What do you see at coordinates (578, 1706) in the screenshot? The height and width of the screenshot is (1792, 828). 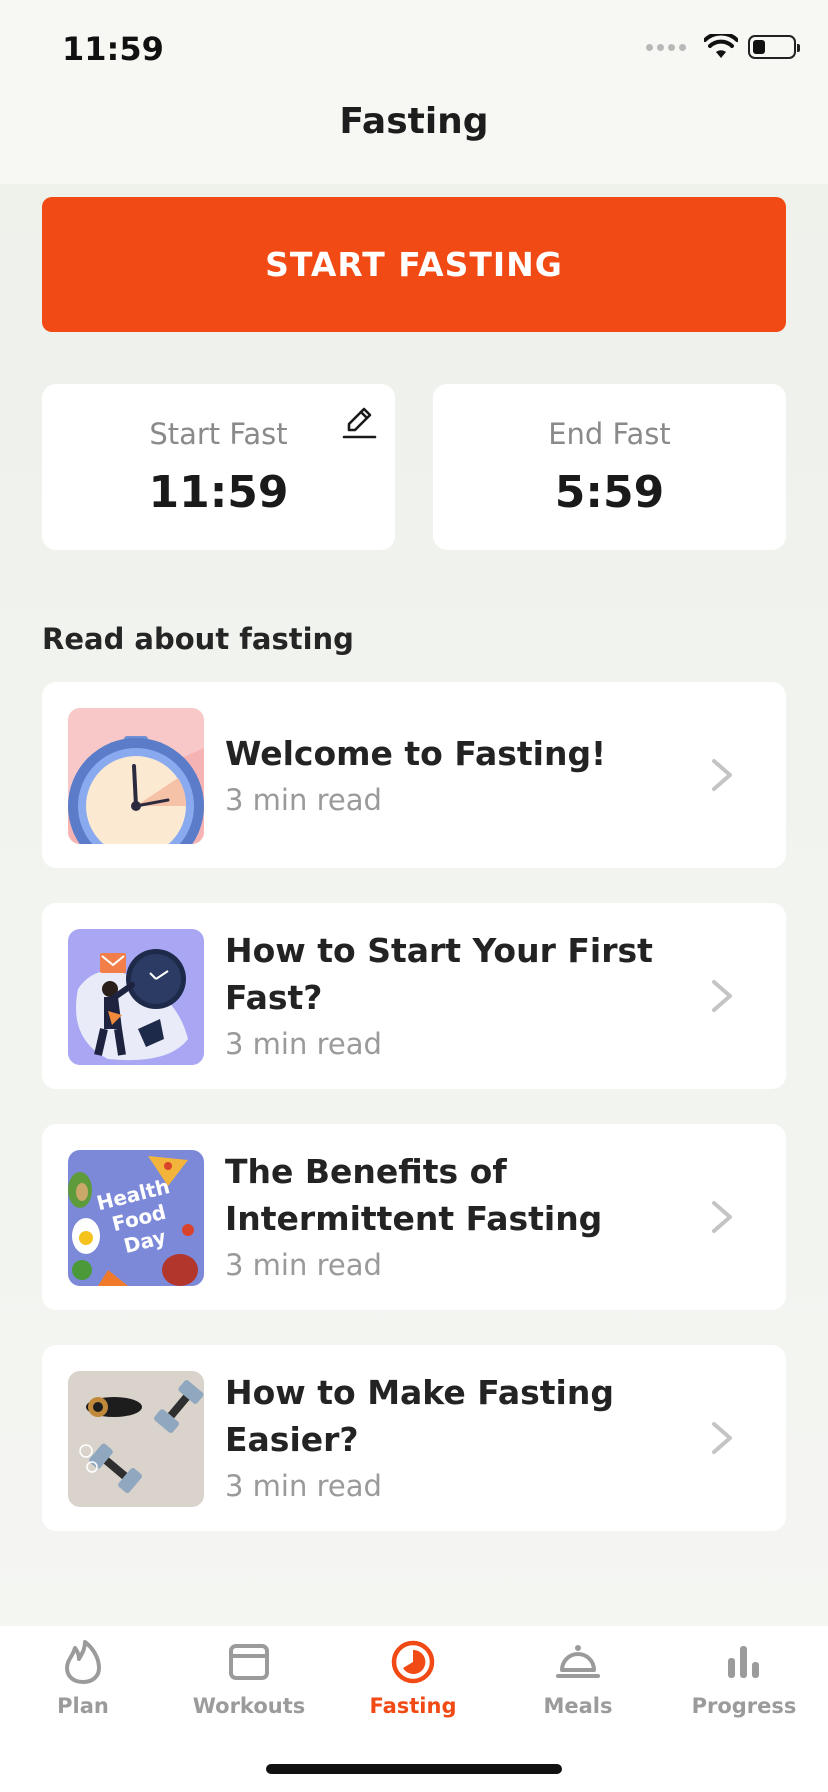 I see `tab-label: Meals` at bounding box center [578, 1706].